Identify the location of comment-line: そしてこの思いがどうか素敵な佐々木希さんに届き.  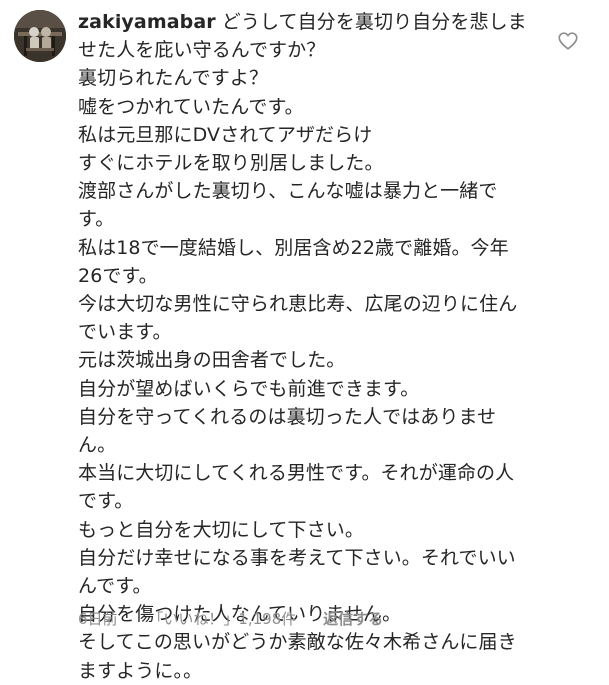
(297, 642).